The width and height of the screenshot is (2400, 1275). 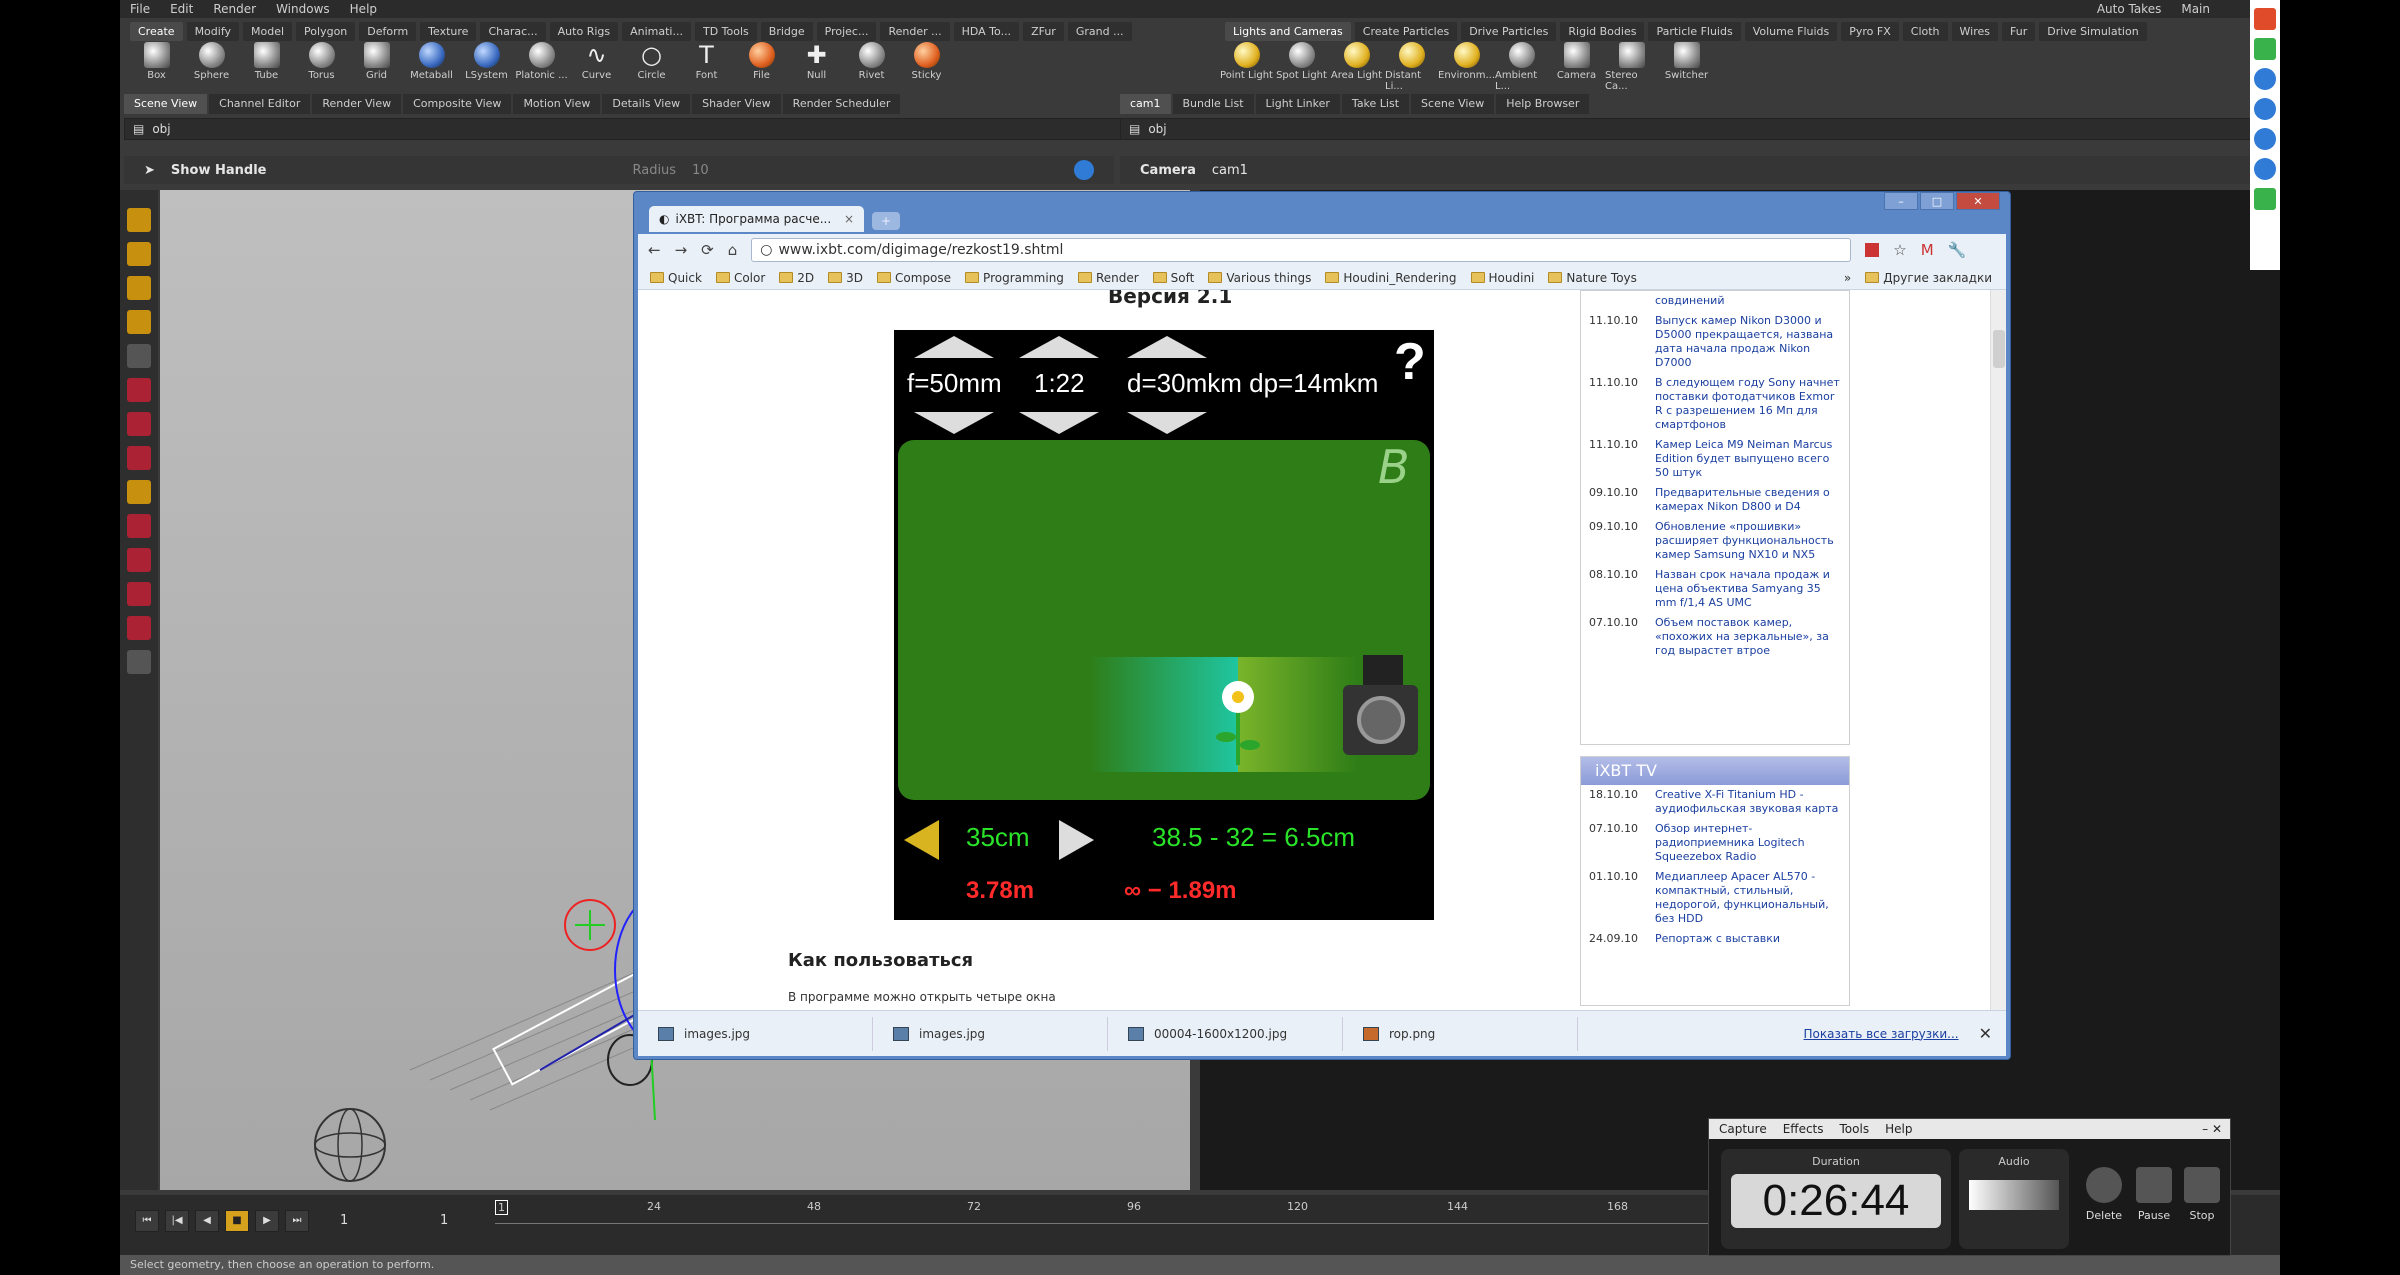 What do you see at coordinates (1870, 31) in the screenshot?
I see `shelf-tab: Pyro FX` at bounding box center [1870, 31].